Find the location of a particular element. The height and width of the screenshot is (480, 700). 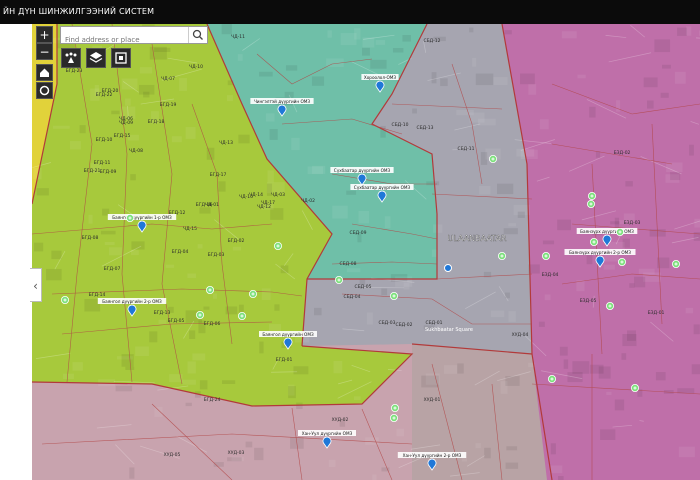

khoroo-label: СБД-08 is located at coordinates (347, 264).